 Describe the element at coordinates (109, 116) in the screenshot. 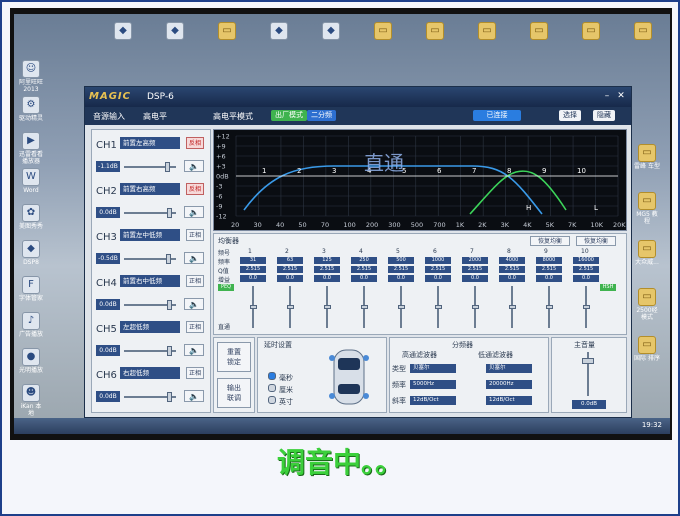

I see `menu-audio-input: 音源输入` at that location.